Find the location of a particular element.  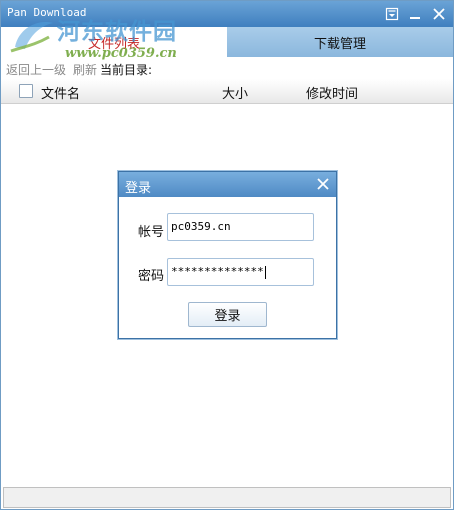

column-size: 大小 is located at coordinates (235, 92).